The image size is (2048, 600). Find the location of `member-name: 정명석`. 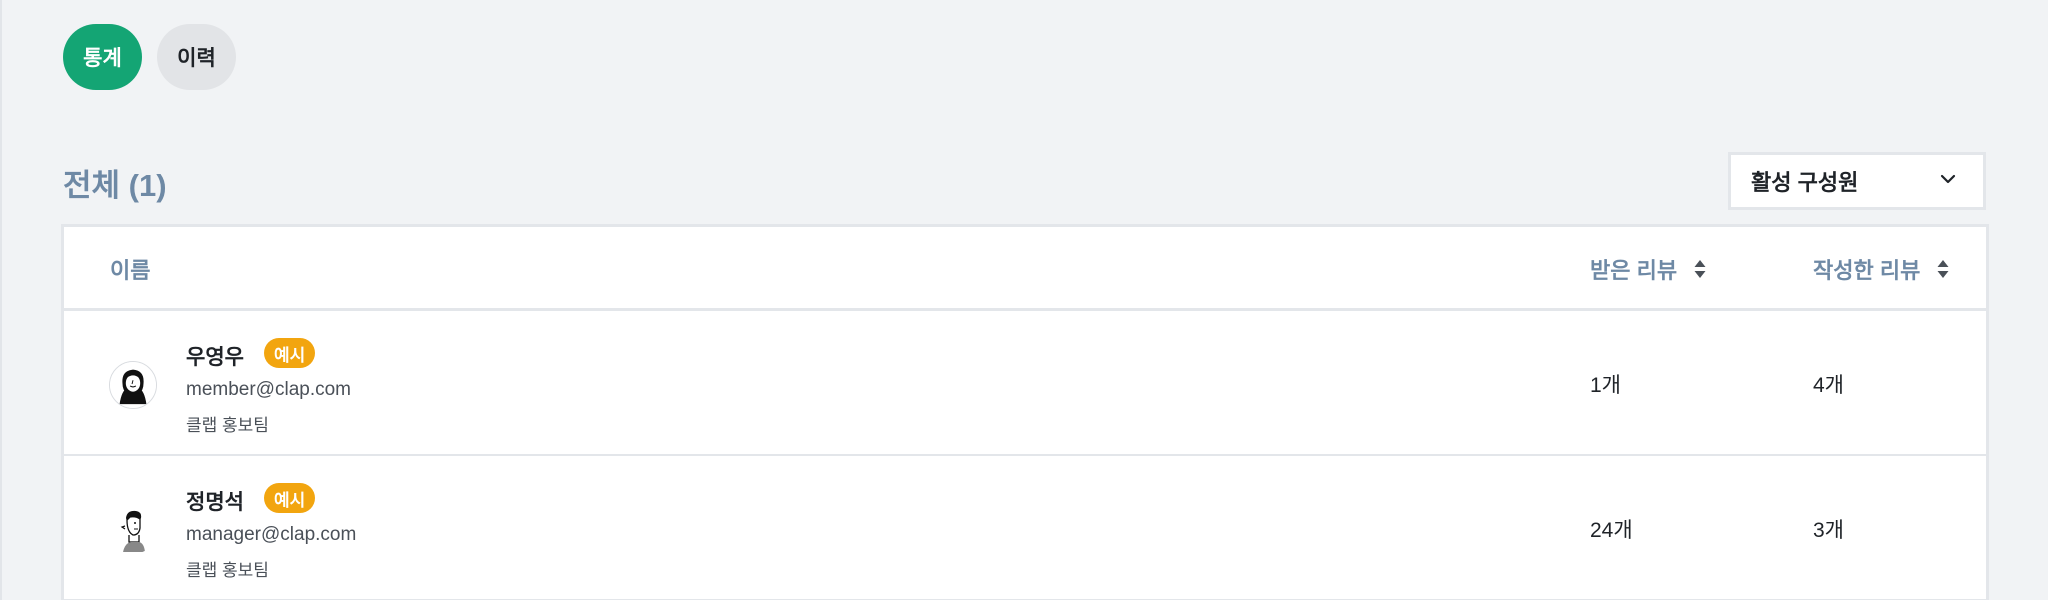

member-name: 정명석 is located at coordinates (215, 502).